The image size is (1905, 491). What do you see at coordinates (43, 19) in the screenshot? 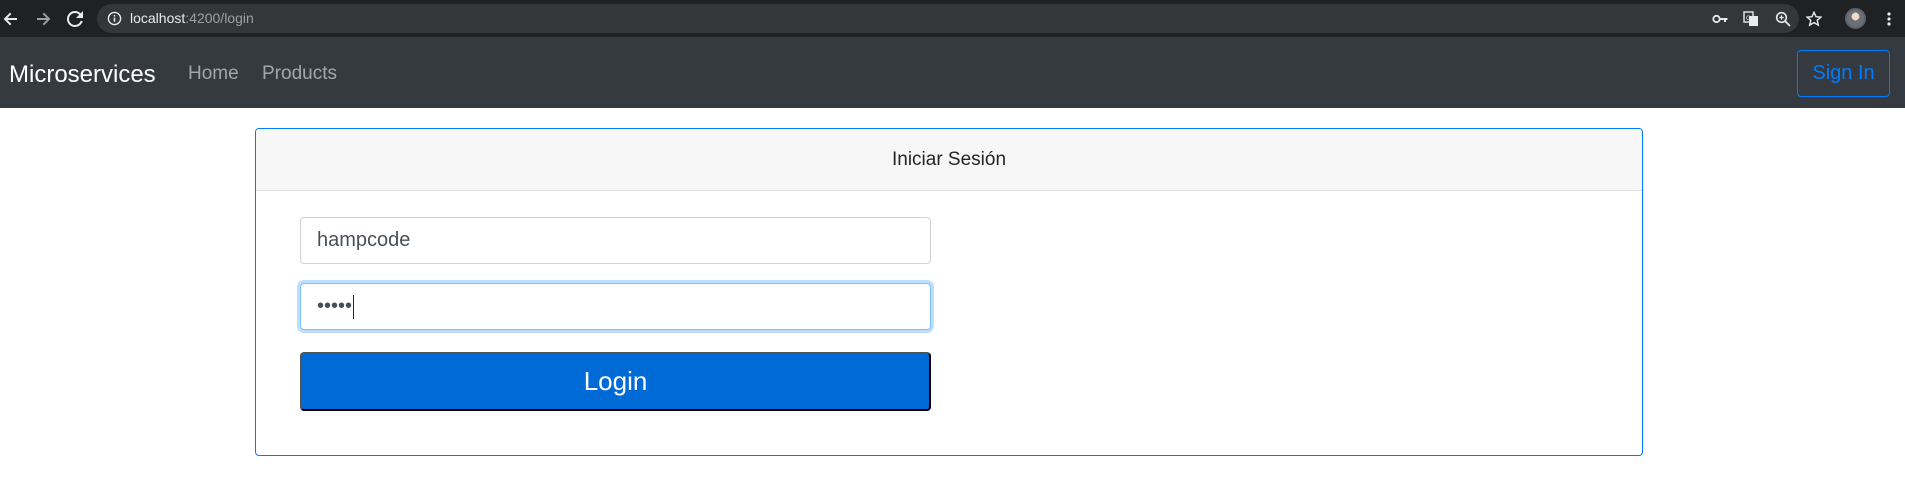
I see `forward-arrow-icon` at bounding box center [43, 19].